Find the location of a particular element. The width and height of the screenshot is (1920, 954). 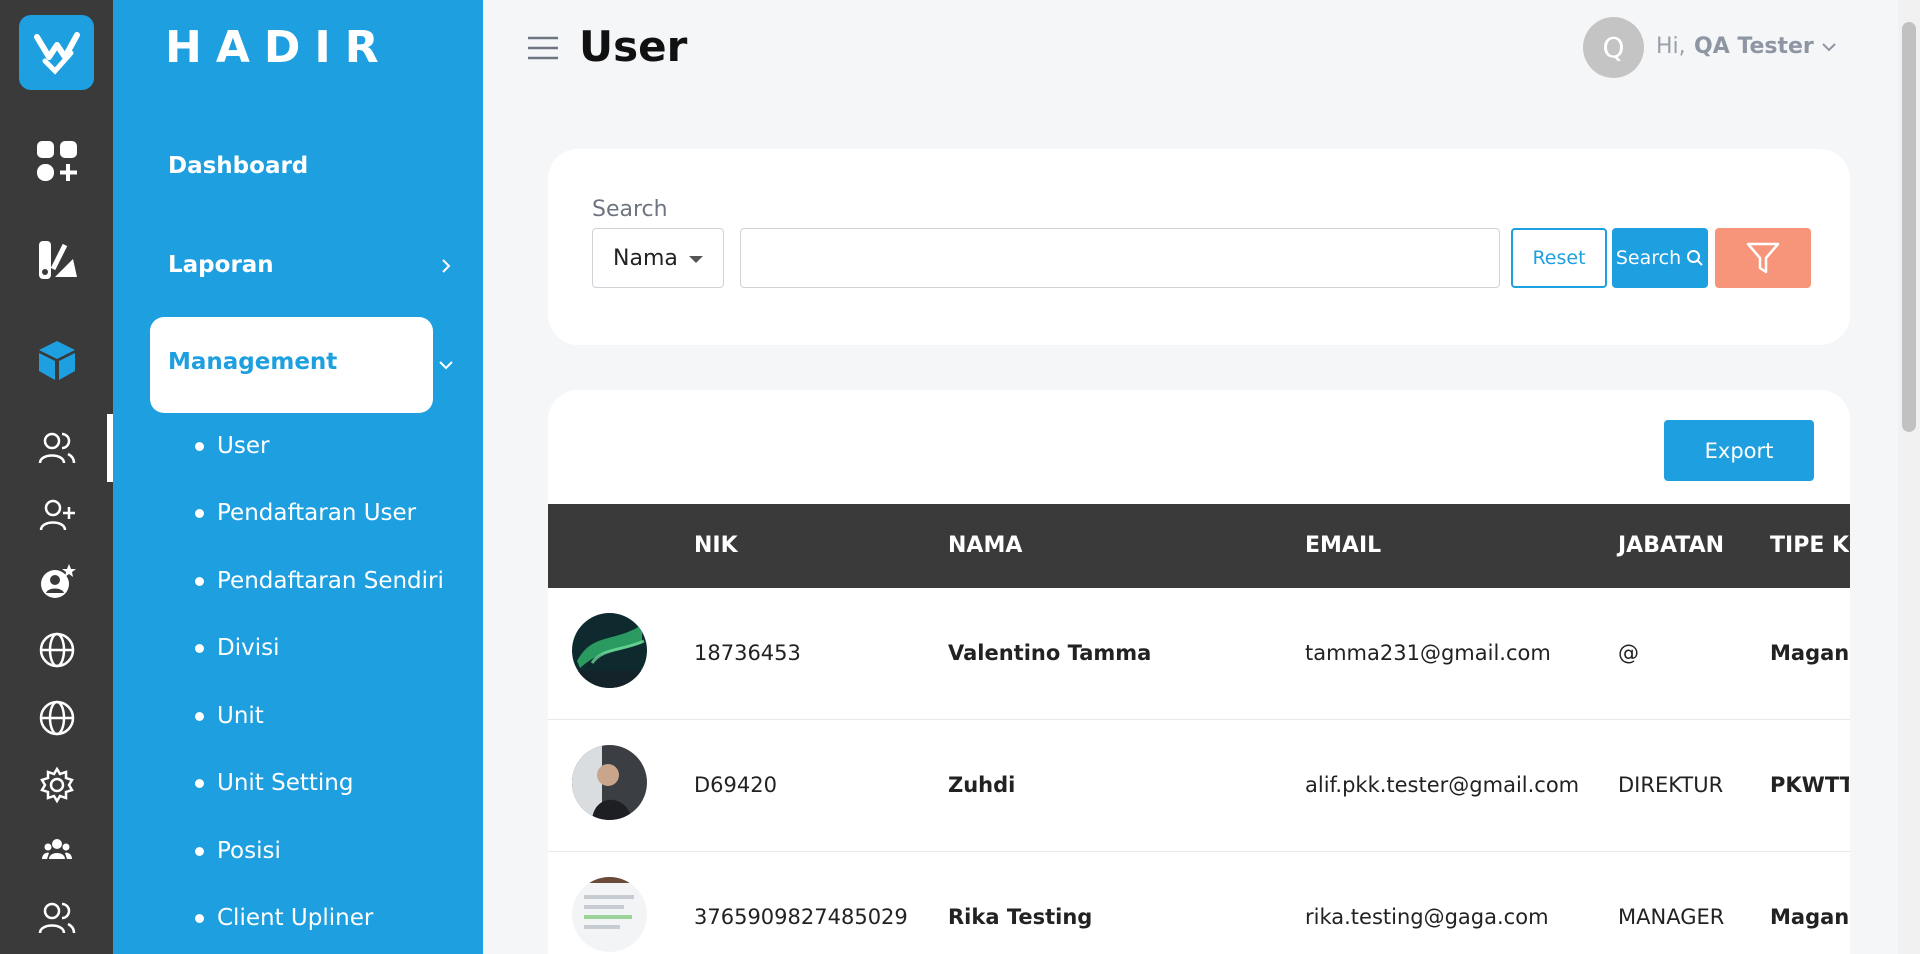

column-header-tipe-clip: TIPE KA is located at coordinates (1809, 546).